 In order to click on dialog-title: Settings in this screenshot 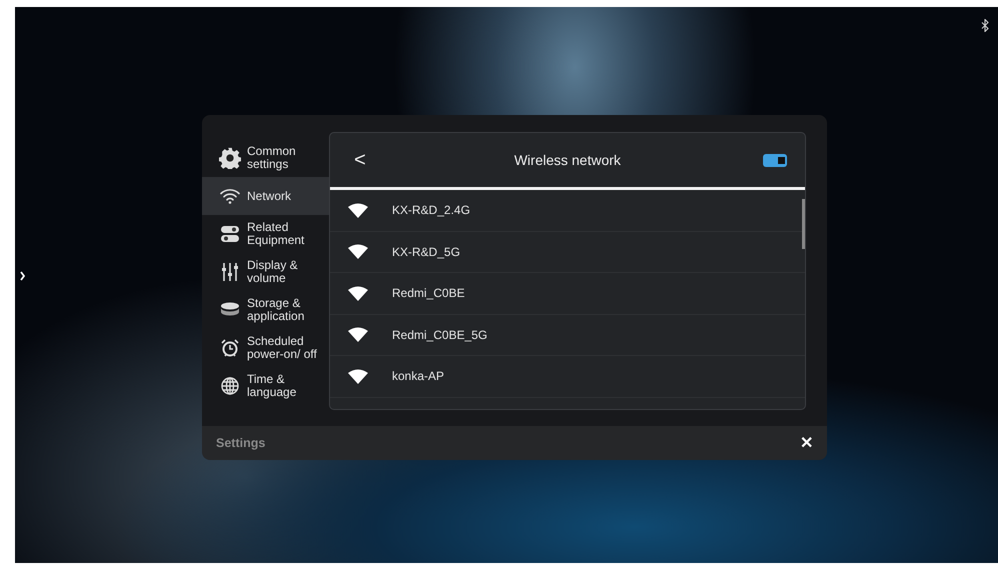, I will do `click(241, 443)`.